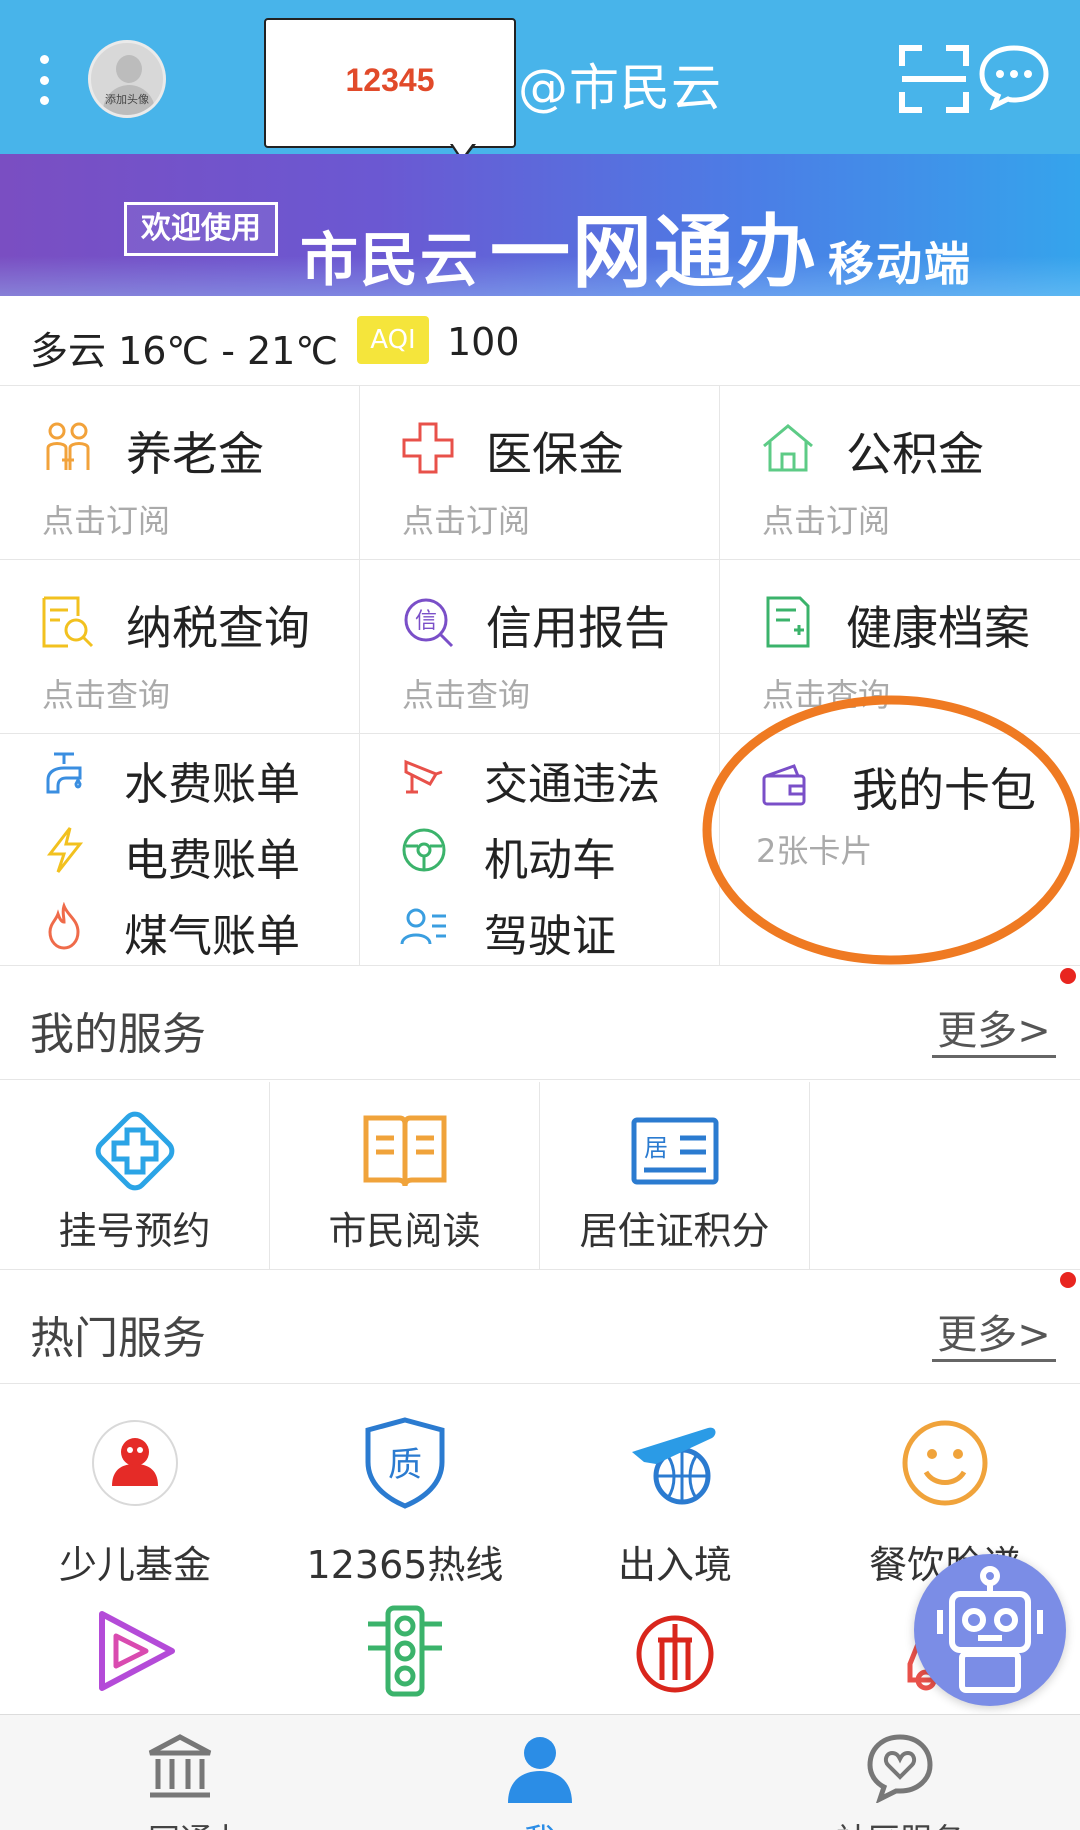 The height and width of the screenshot is (1830, 1080). What do you see at coordinates (945, 1175) in the screenshot?
I see `service-empty-slot` at bounding box center [945, 1175].